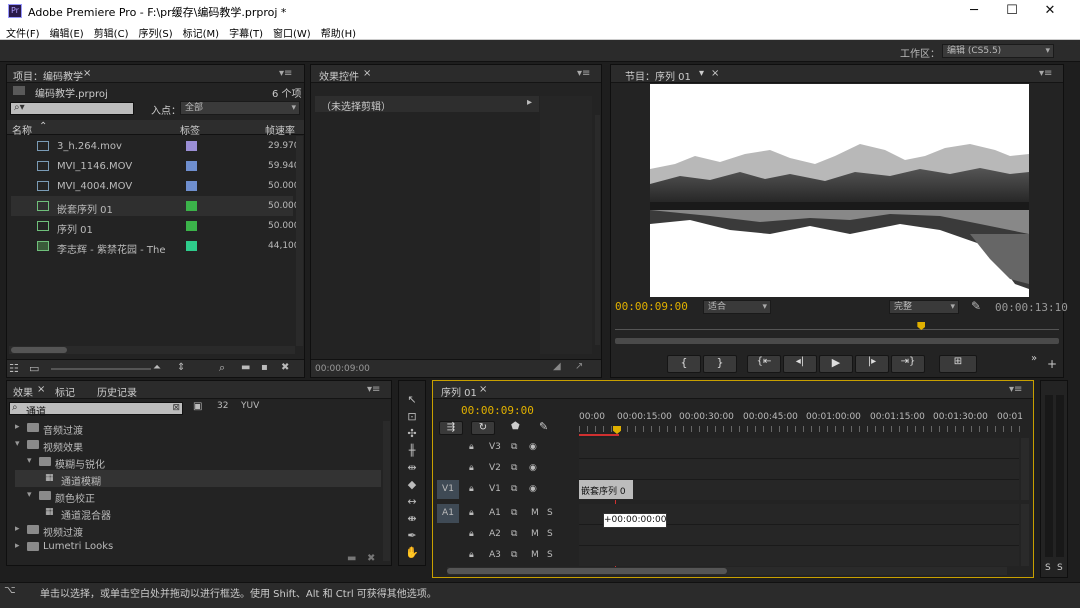 This screenshot has width=1080, height=608. What do you see at coordinates (337, 31) in the screenshot?
I see `menu-help: 帮助(H)` at bounding box center [337, 31].